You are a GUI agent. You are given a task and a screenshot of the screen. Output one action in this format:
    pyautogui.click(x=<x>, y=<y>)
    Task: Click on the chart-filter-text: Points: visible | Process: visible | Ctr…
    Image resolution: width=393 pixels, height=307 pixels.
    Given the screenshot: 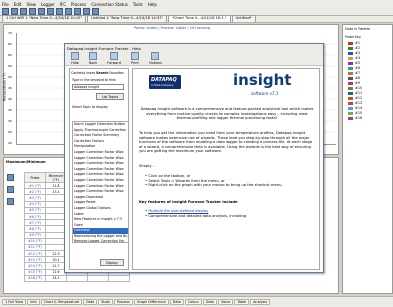 What is the action you would take?
    pyautogui.click(x=172, y=28)
    